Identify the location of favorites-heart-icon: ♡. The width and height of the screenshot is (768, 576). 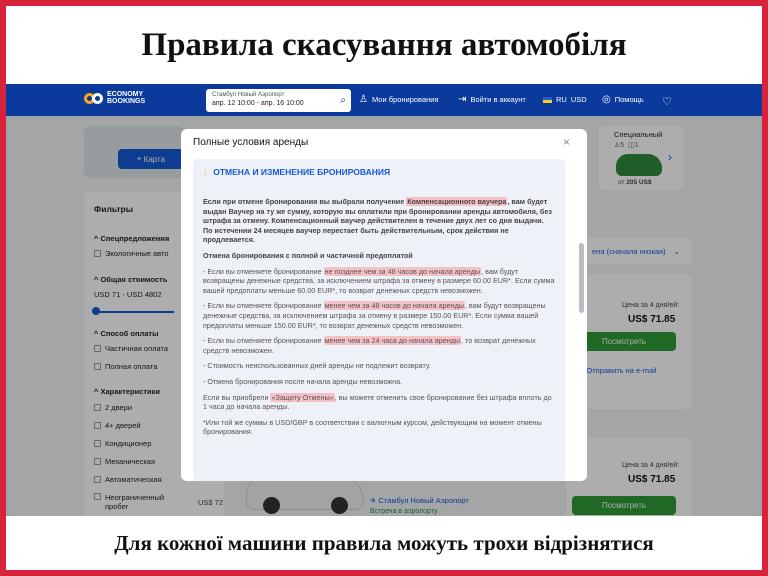
(667, 101).